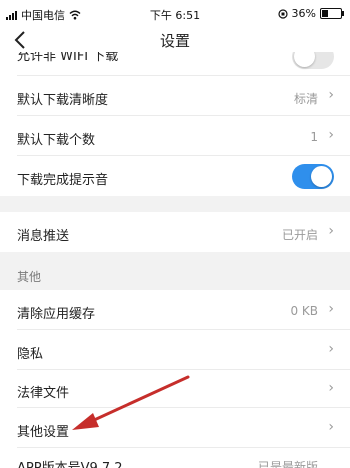 This screenshot has height=468, width=350. I want to click on battery-icon, so click(332, 13).